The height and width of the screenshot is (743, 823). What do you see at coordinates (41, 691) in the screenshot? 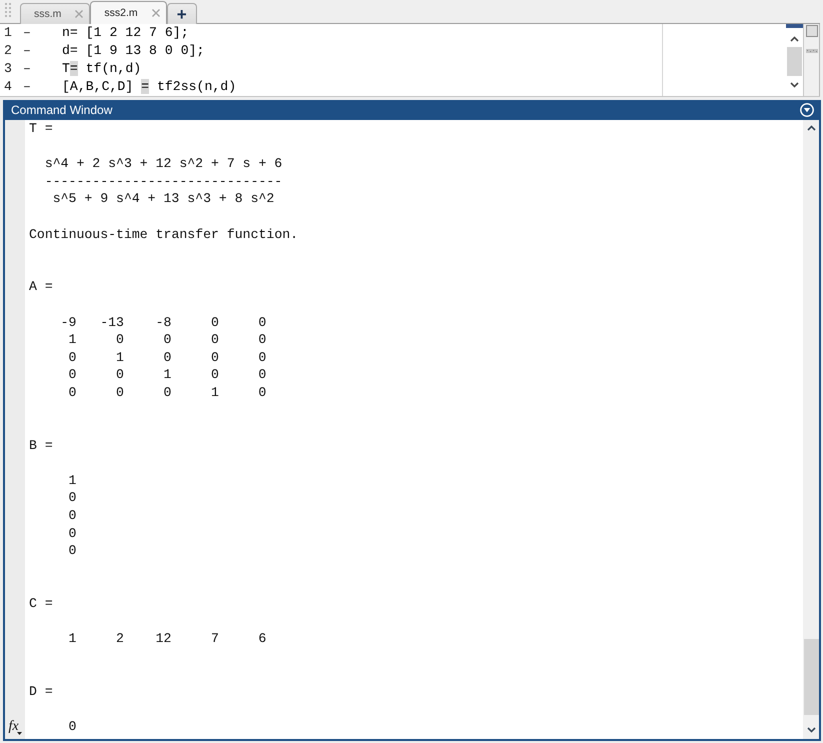
I see `variable-header: D =` at bounding box center [41, 691].